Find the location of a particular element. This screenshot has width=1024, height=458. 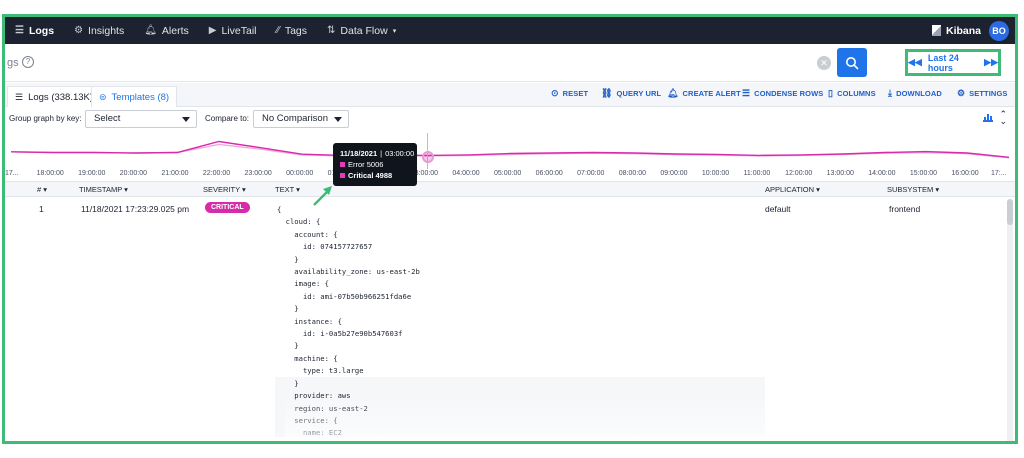

time-tick: 20:00:00 is located at coordinates (133, 173).